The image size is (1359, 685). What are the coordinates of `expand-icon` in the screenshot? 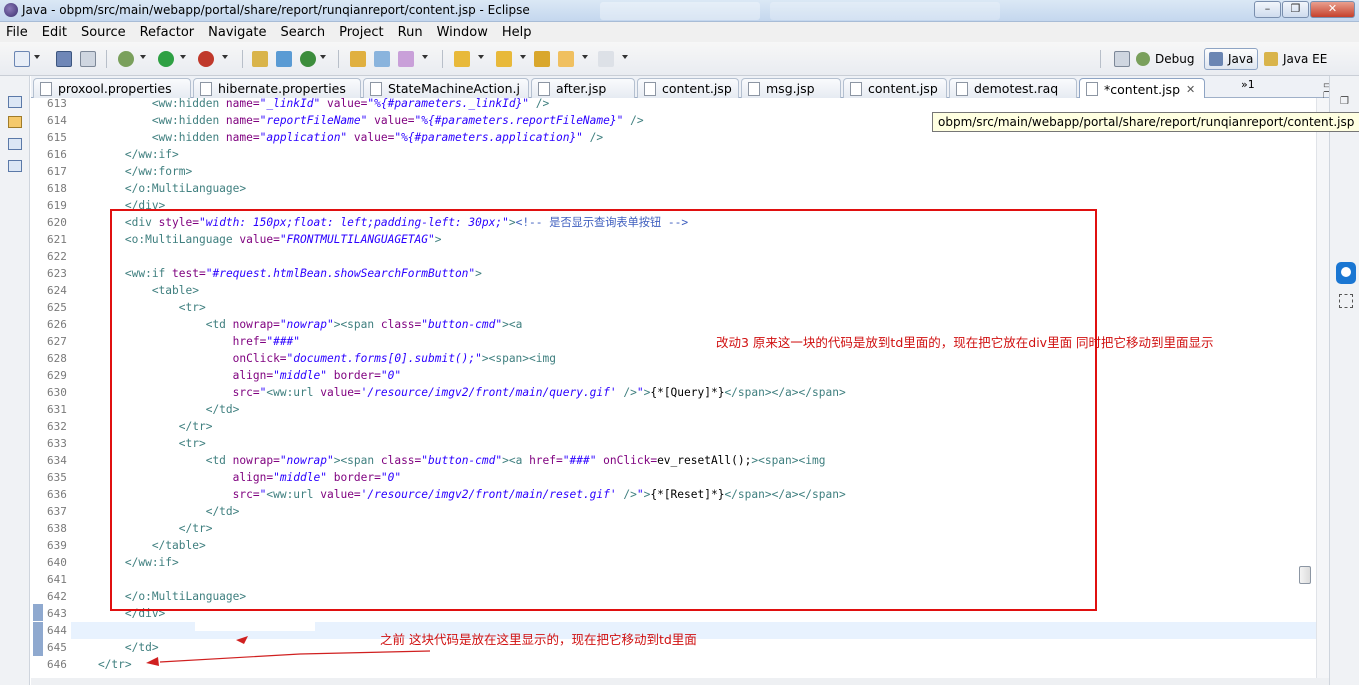 It's located at (1346, 301).